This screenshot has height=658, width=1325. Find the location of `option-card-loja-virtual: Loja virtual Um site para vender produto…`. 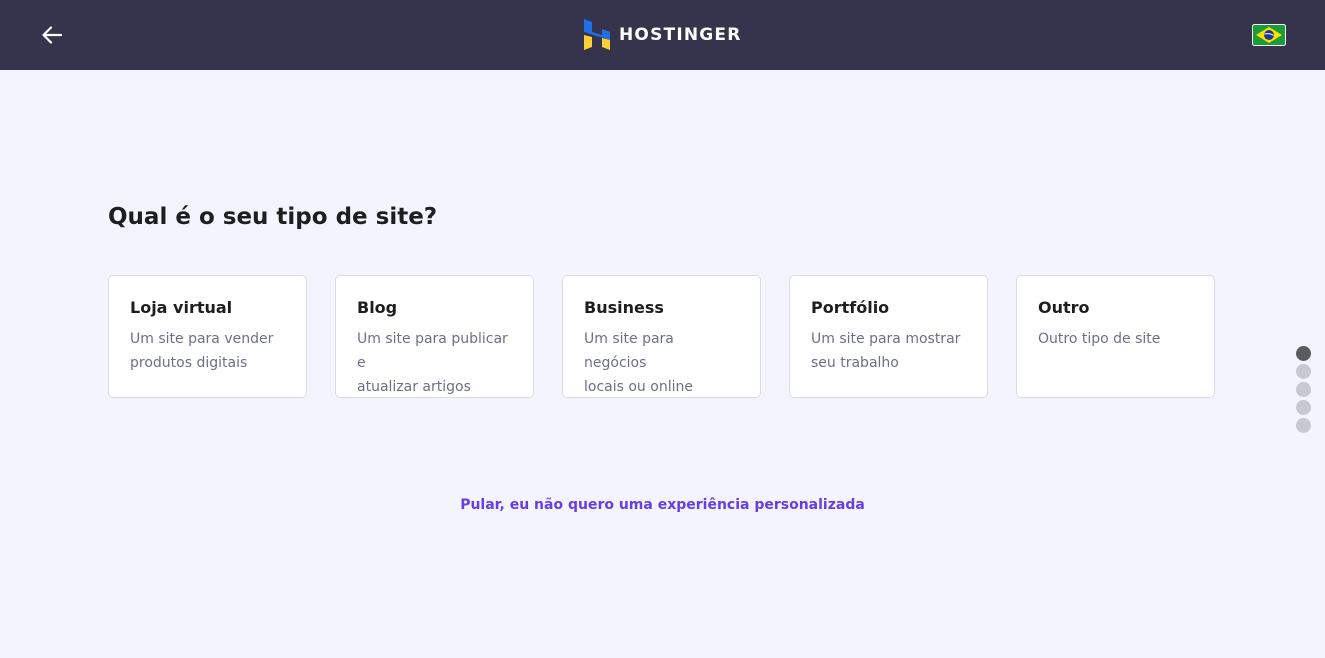

option-card-loja-virtual: Loja virtual Um site para vender produto… is located at coordinates (207, 336).